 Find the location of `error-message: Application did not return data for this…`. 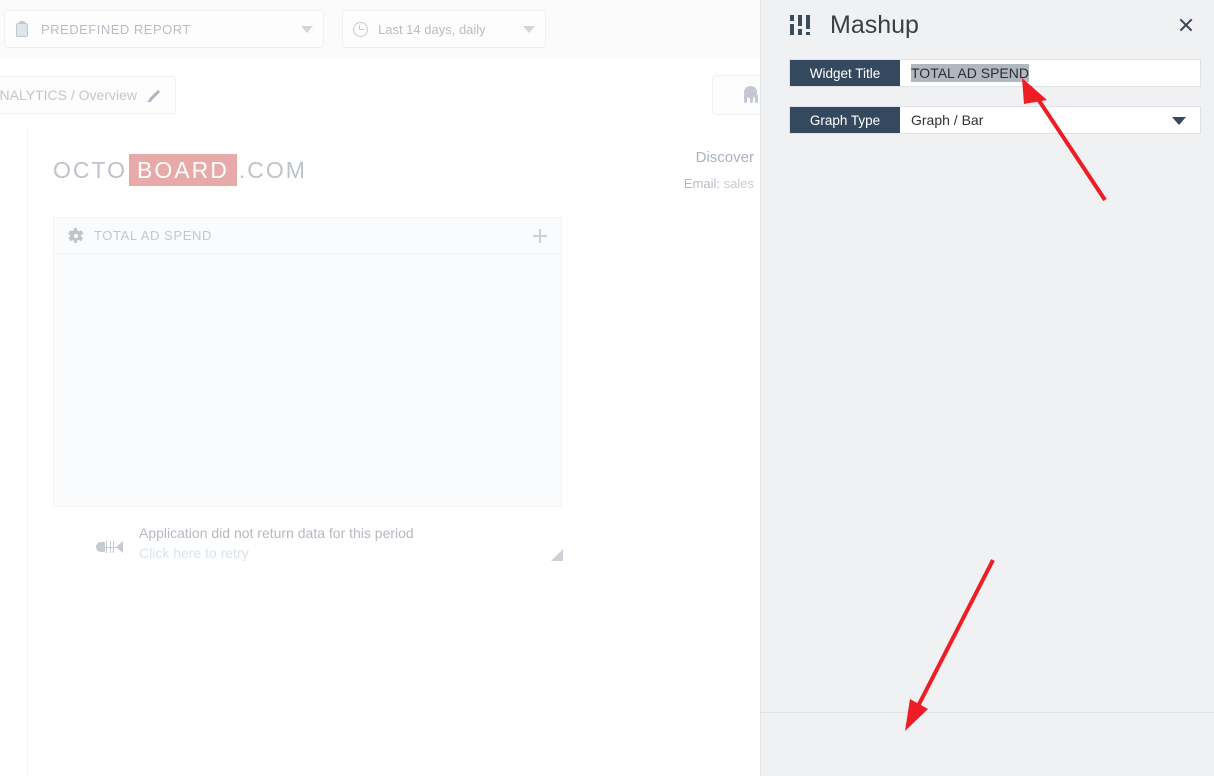

error-message: Application did not return data for this… is located at coordinates (276, 533).